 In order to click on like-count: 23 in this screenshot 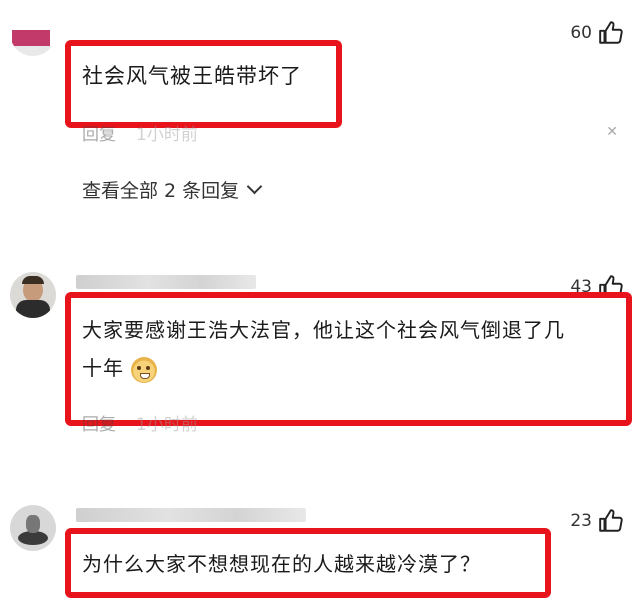, I will do `click(597, 521)`.